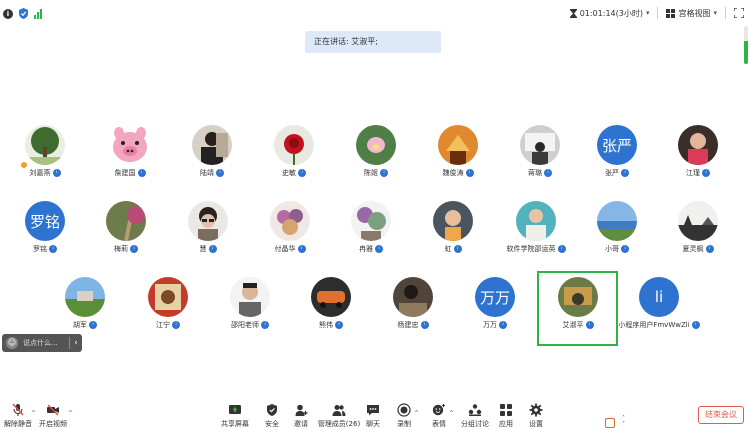 This screenshot has width=750, height=430. What do you see at coordinates (693, 249) in the screenshot?
I see `participant-name: 夏灵枫` at bounding box center [693, 249].